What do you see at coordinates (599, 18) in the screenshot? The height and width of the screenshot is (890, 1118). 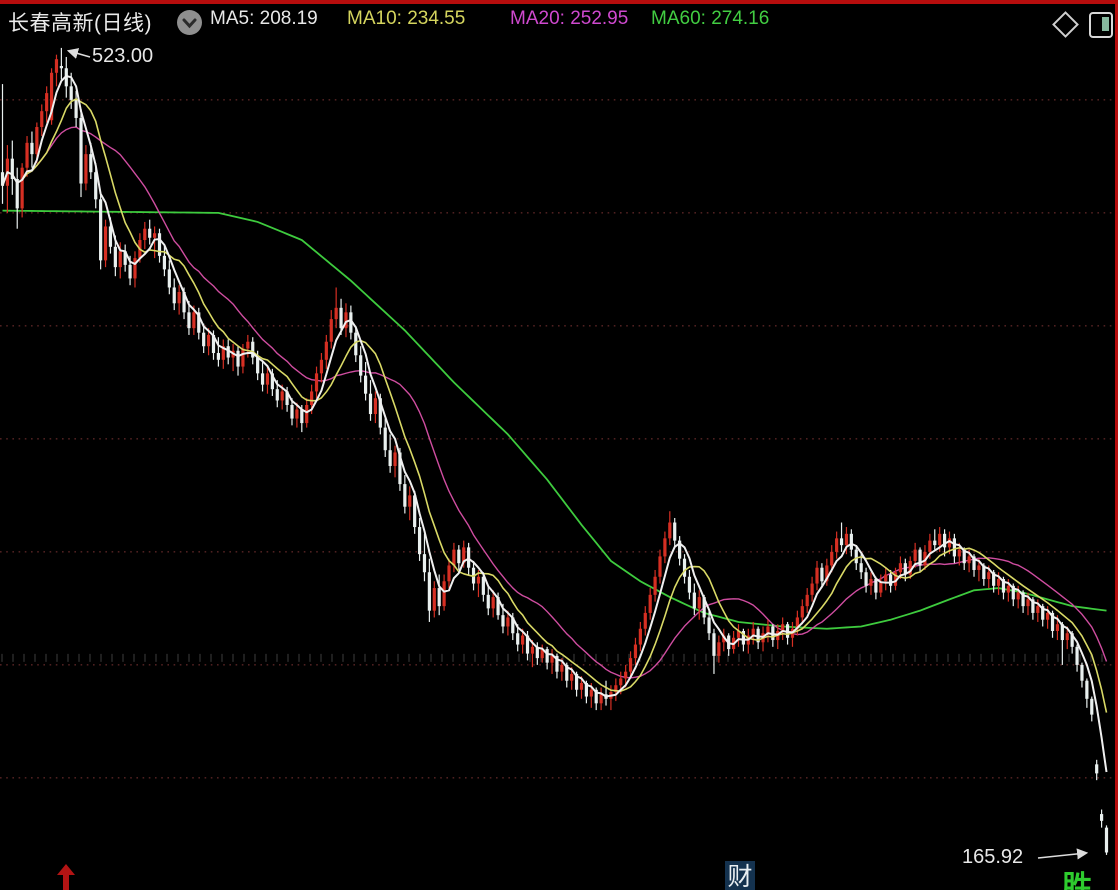 I see `ma20-value: 252.95` at bounding box center [599, 18].